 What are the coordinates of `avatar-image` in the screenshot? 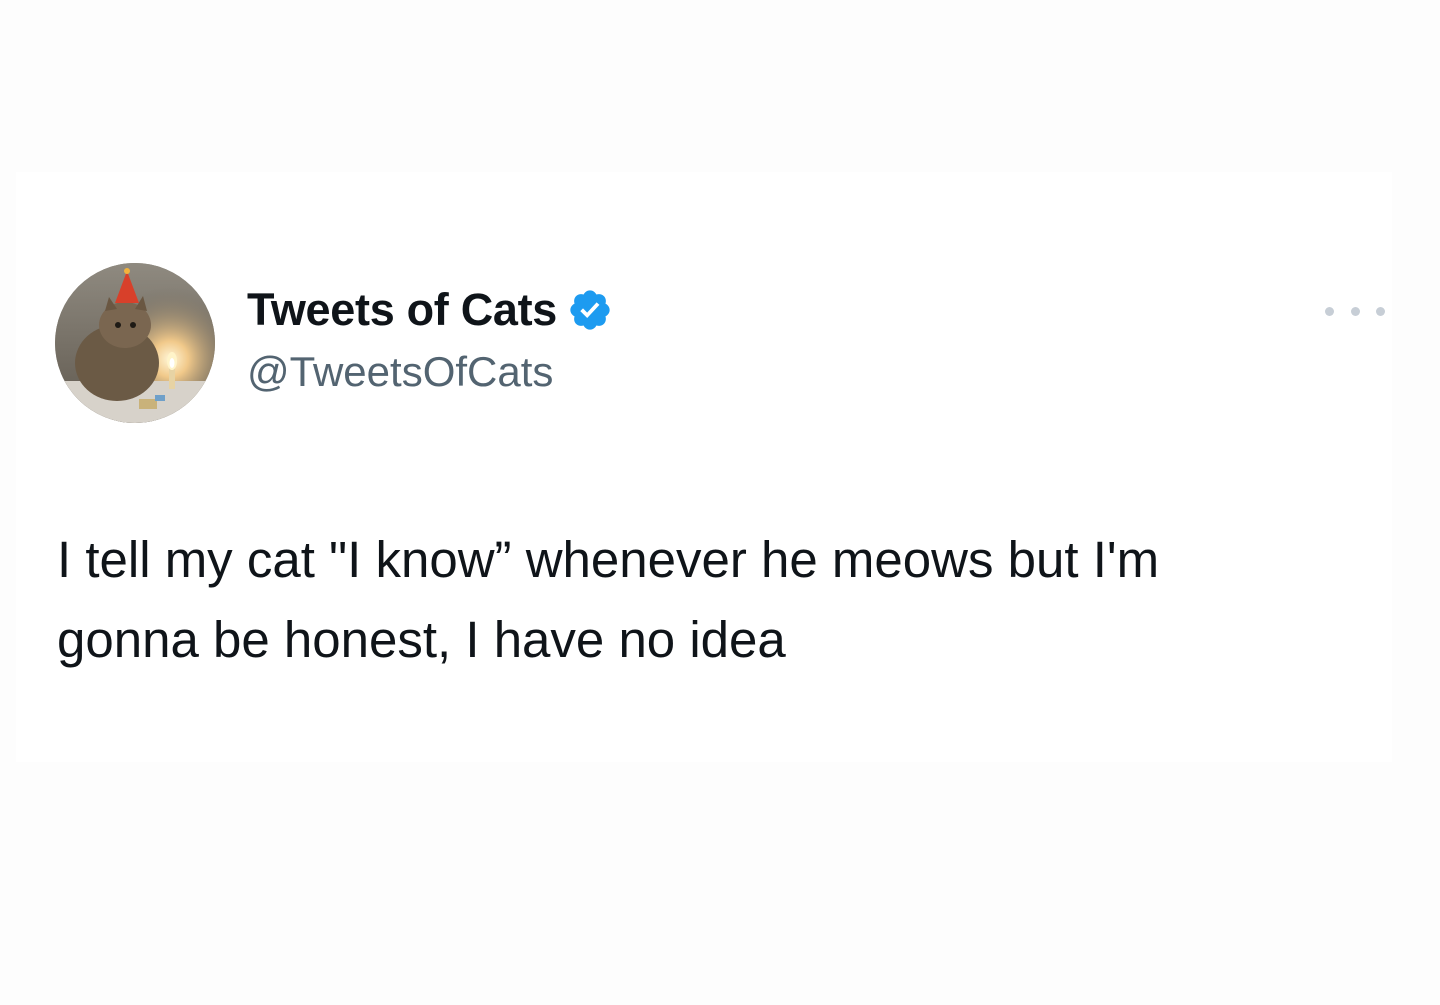 It's located at (135, 343).